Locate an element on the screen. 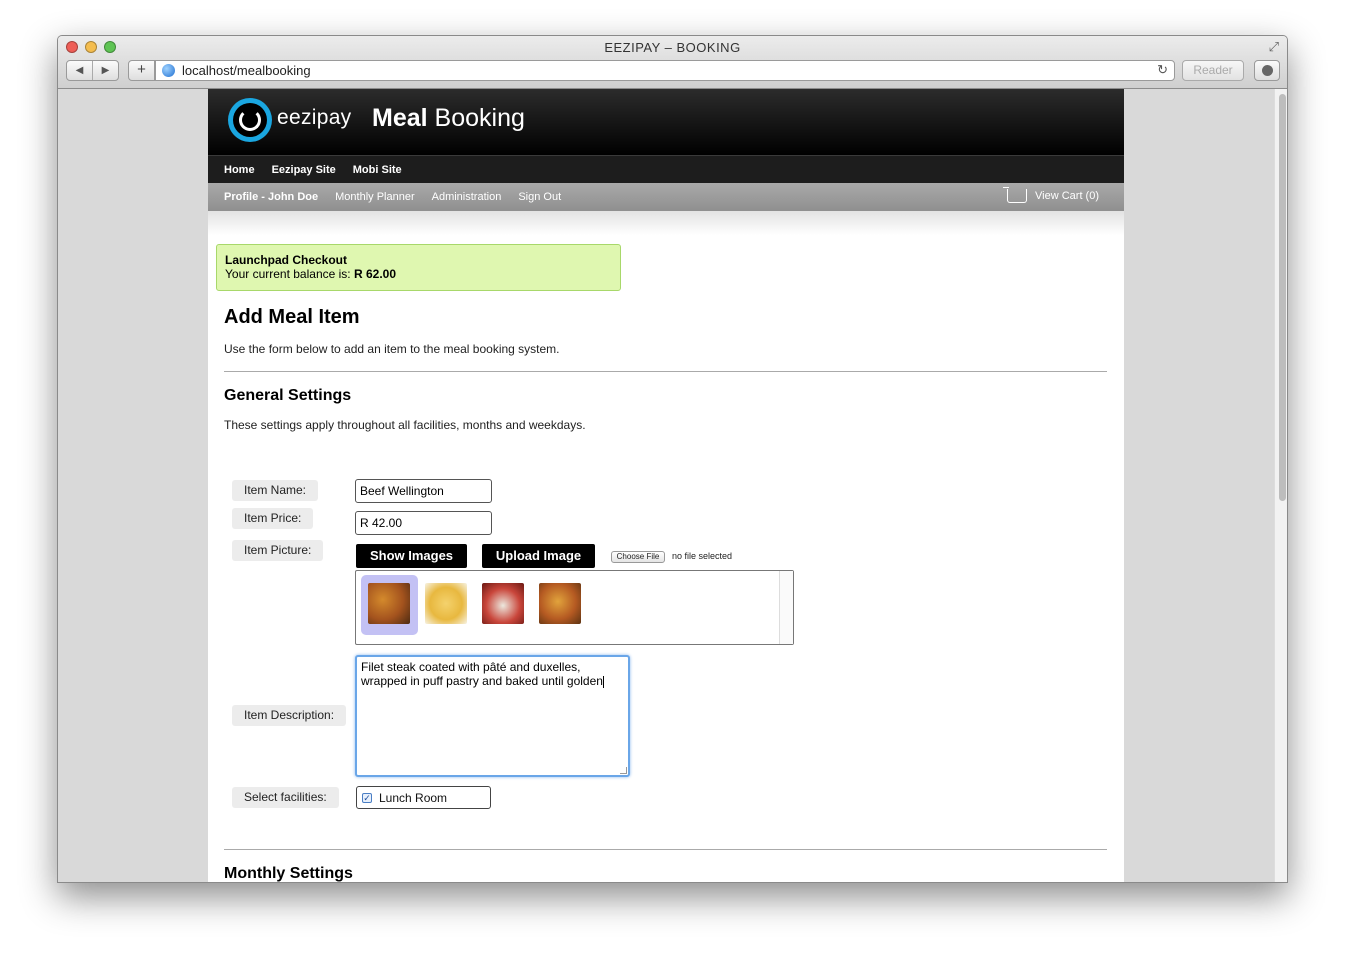 This screenshot has height=963, width=1345. text-caret is located at coordinates (603, 681).